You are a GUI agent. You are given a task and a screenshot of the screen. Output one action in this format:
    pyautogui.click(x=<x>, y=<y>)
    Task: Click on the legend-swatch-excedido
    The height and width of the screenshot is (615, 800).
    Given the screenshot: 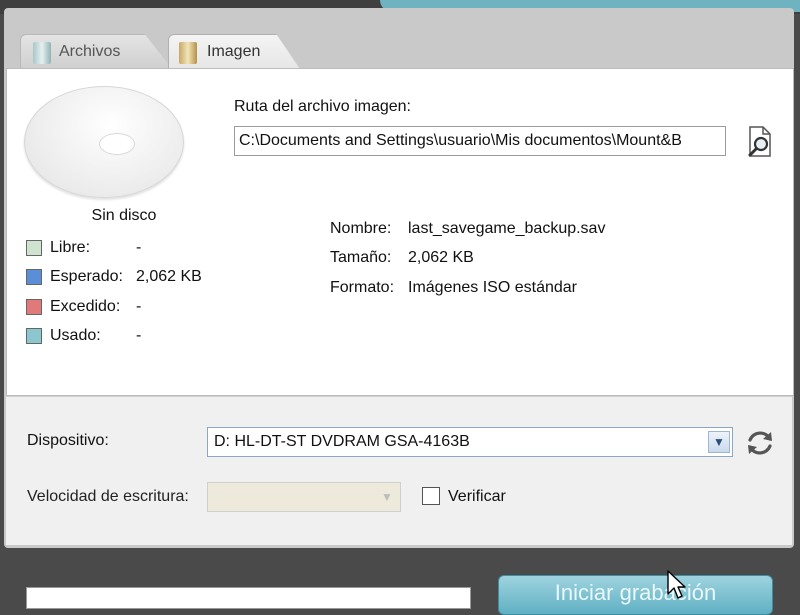 What is the action you would take?
    pyautogui.click(x=34, y=307)
    